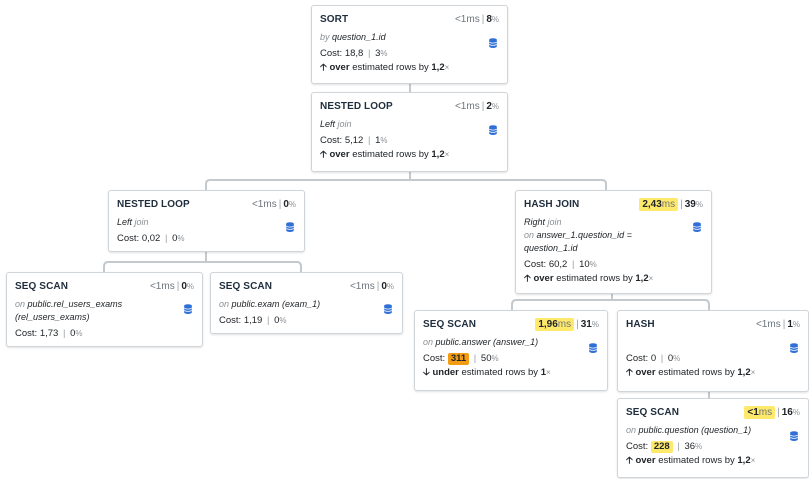 The image size is (809, 479). What do you see at coordinates (584, 264) in the screenshot?
I see `cost-percent: 10` at bounding box center [584, 264].